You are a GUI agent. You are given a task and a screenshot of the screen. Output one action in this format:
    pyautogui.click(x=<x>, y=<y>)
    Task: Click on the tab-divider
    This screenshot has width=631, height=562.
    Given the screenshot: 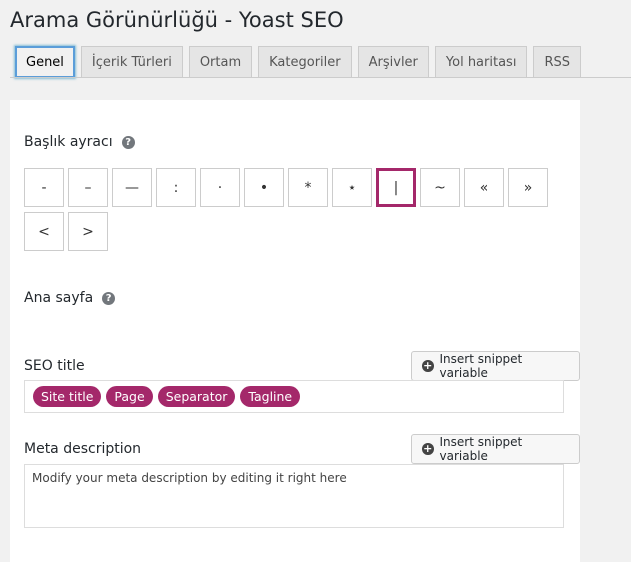 What is the action you would take?
    pyautogui.click(x=320, y=77)
    